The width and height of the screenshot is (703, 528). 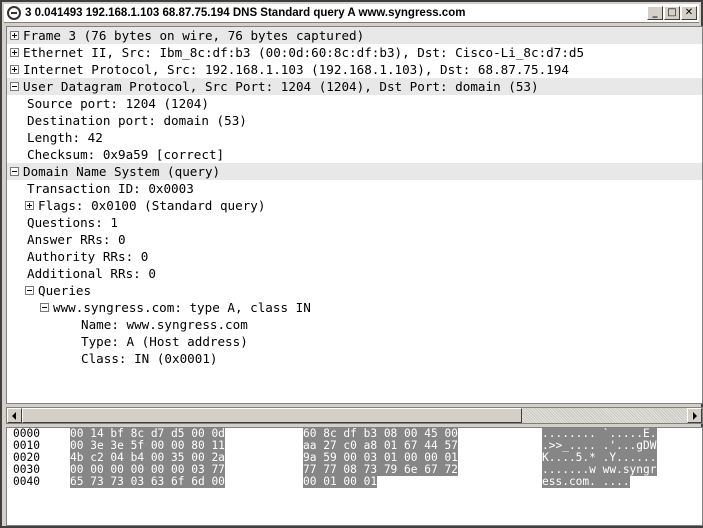 What do you see at coordinates (65, 137) in the screenshot?
I see `tree-row-label: Length: 42` at bounding box center [65, 137].